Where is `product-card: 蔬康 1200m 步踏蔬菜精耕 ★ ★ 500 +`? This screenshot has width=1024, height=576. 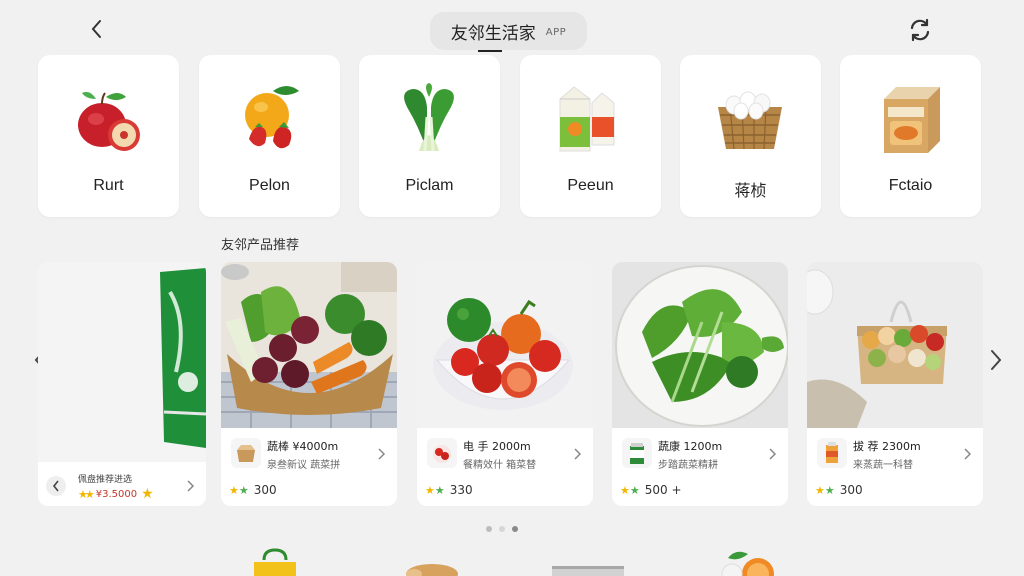 product-card: 蔬康 1200m 步踏蔬菜精耕 ★ ★ 500 + is located at coordinates (700, 384).